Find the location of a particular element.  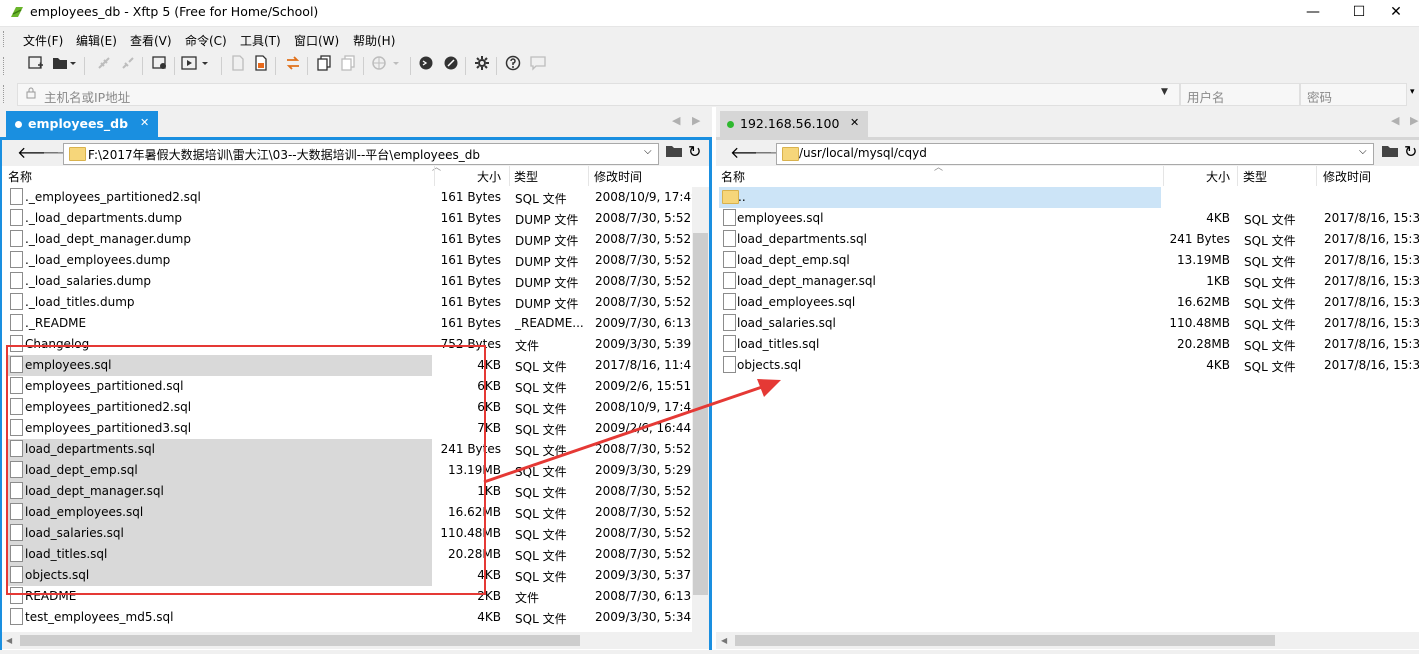

annotation-arrow is located at coordinates (632, 431).